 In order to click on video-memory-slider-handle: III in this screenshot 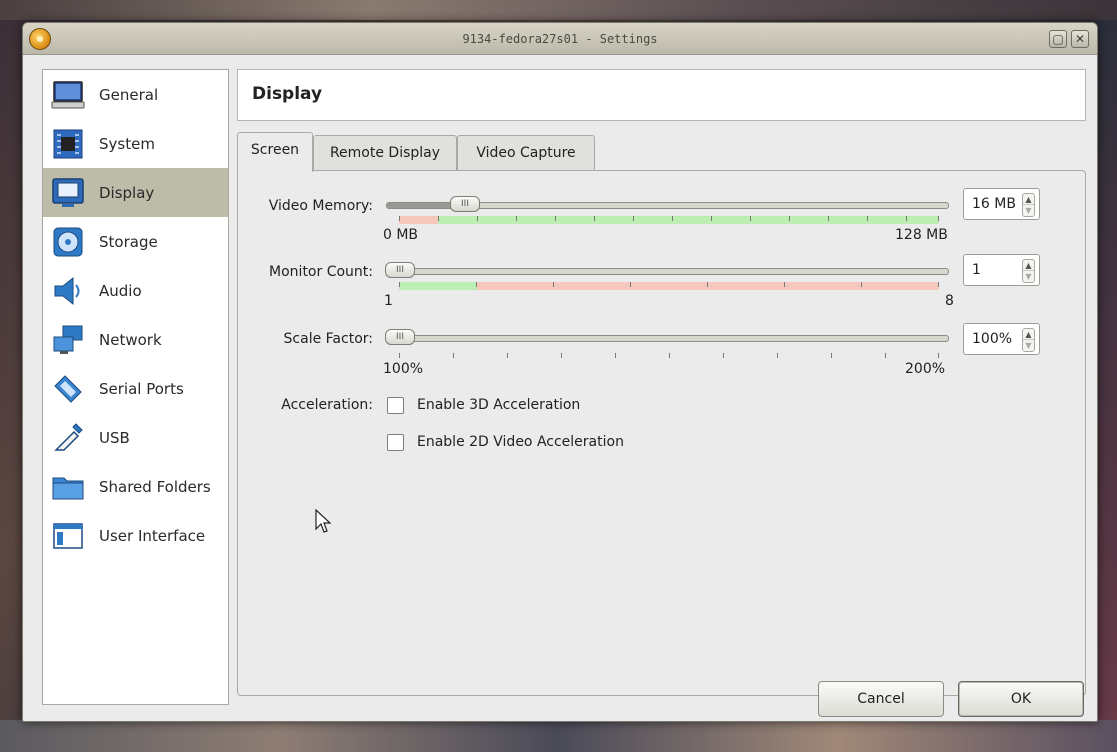, I will do `click(465, 204)`.